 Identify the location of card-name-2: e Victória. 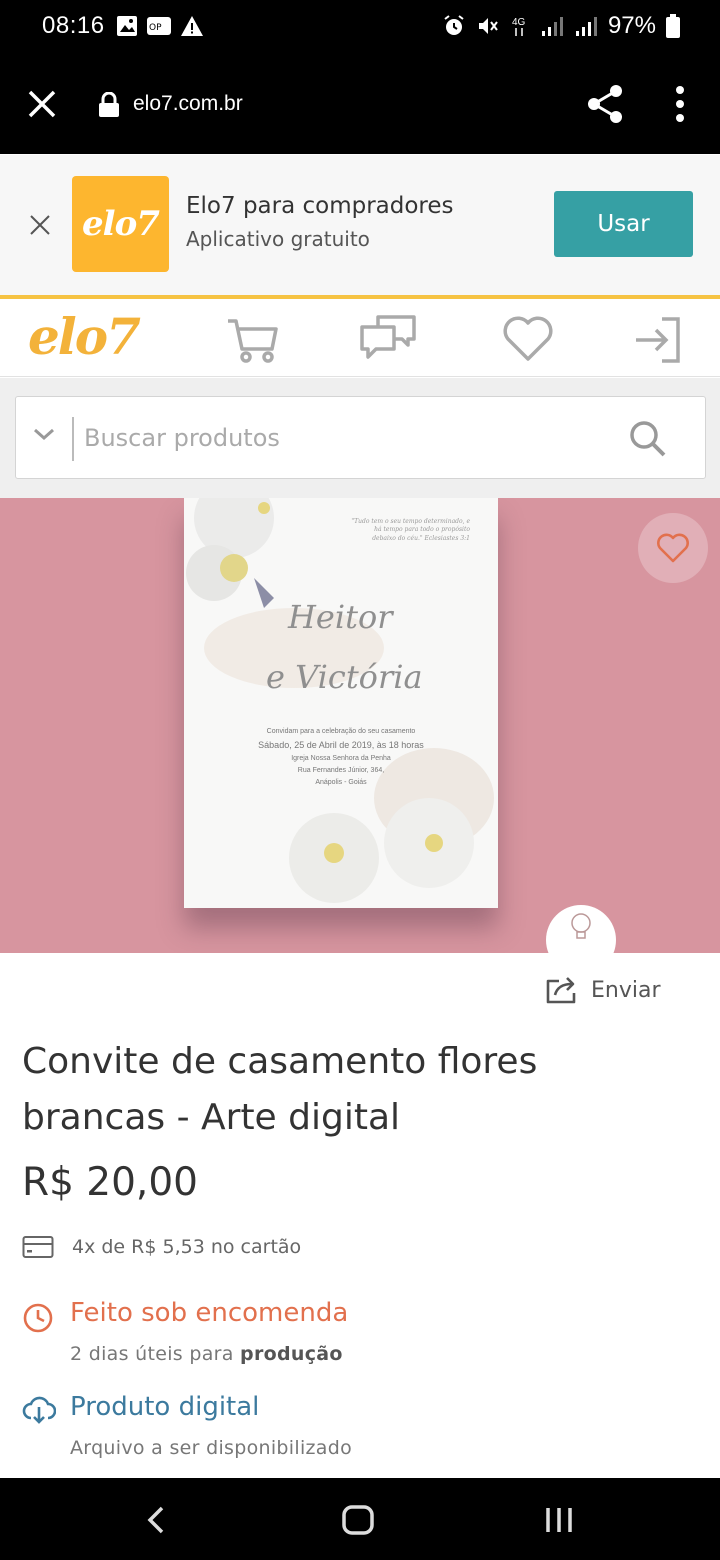
(344, 677).